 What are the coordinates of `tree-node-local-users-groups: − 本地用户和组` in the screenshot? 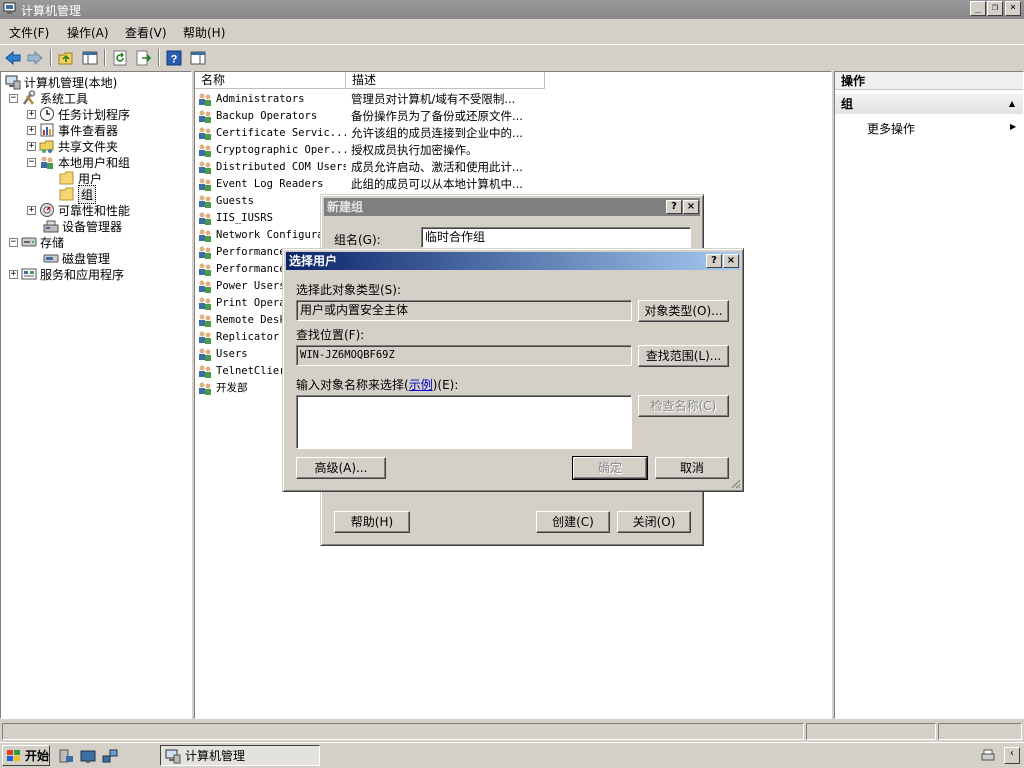 It's located at (78, 162).